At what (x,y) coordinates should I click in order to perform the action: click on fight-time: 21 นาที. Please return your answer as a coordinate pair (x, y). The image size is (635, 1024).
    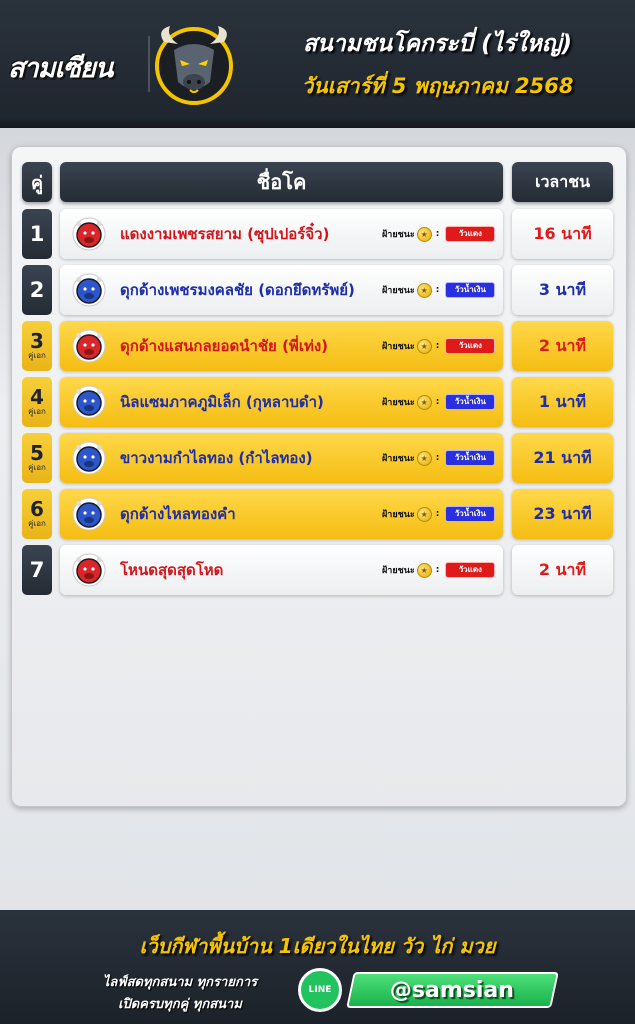
    Looking at the image, I should click on (562, 458).